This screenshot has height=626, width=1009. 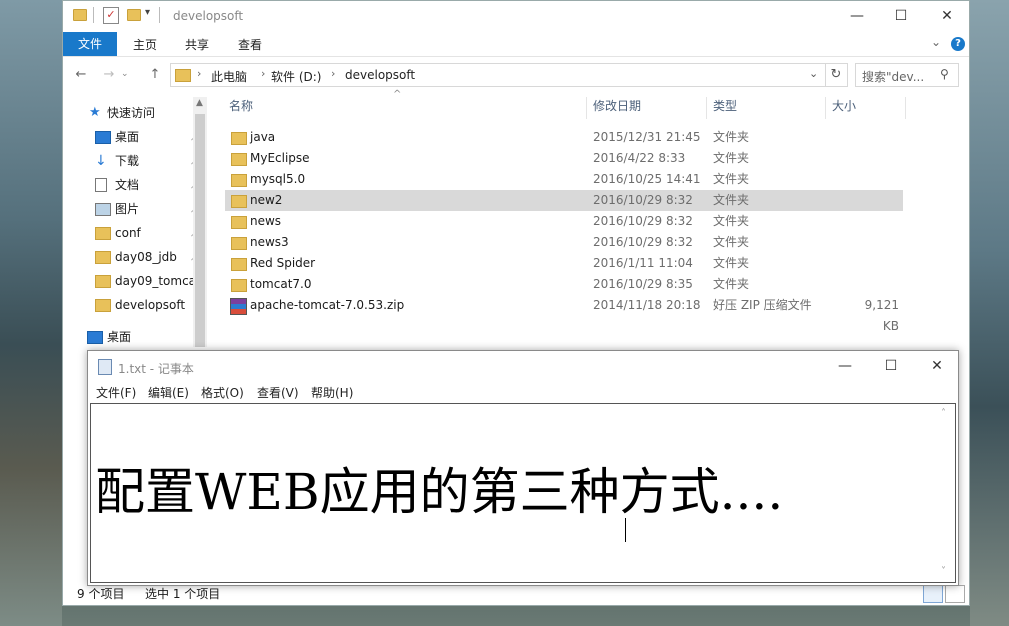 I want to click on table-row: news3 2016/10/29 8:32 文件夹, so click(x=564, y=242).